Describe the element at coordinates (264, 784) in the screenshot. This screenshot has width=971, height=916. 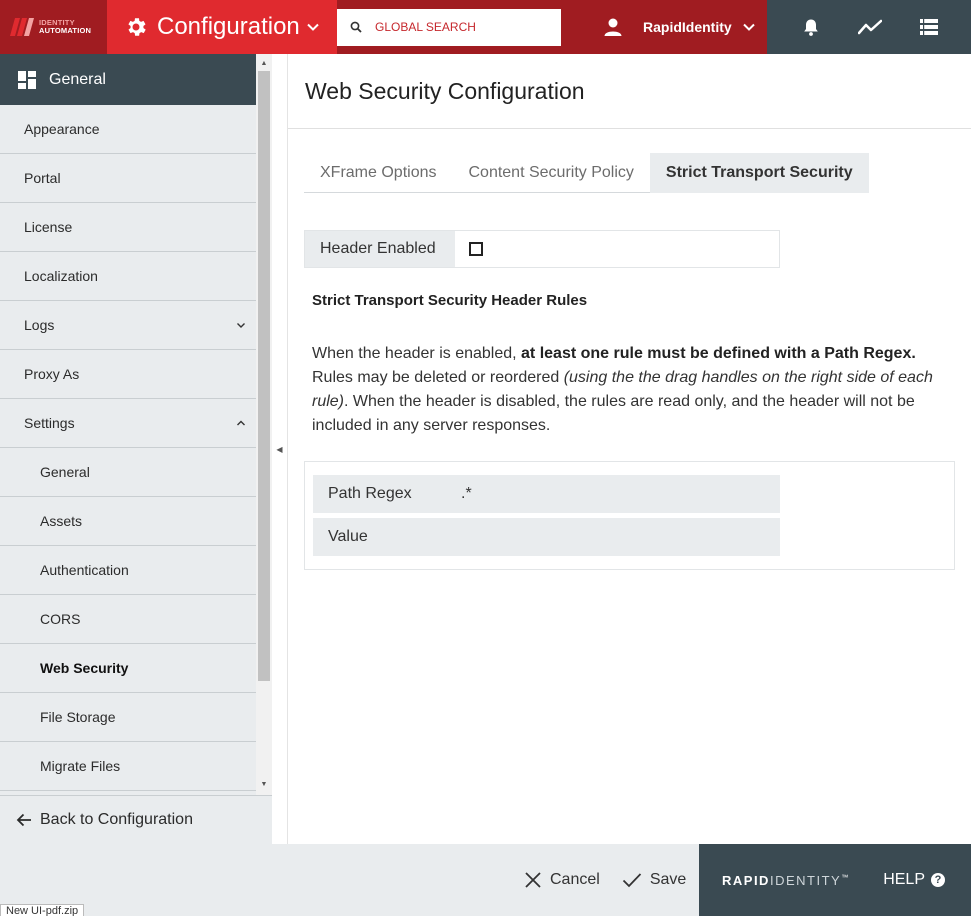
I see `scroll-down-arrow-icon: ▼` at that location.